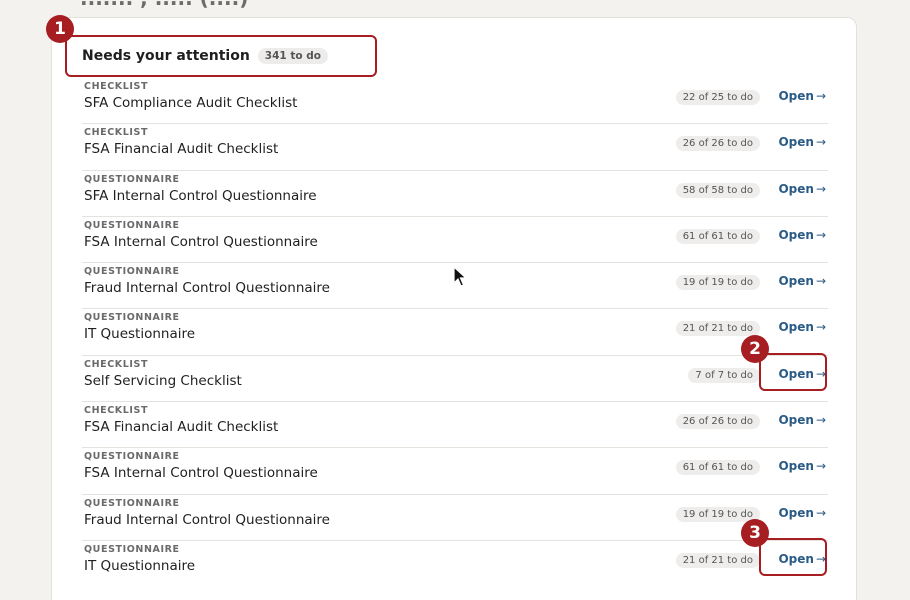 Image resolution: width=910 pixels, height=600 pixels. I want to click on annotation-marker-1: 1, so click(60, 29).